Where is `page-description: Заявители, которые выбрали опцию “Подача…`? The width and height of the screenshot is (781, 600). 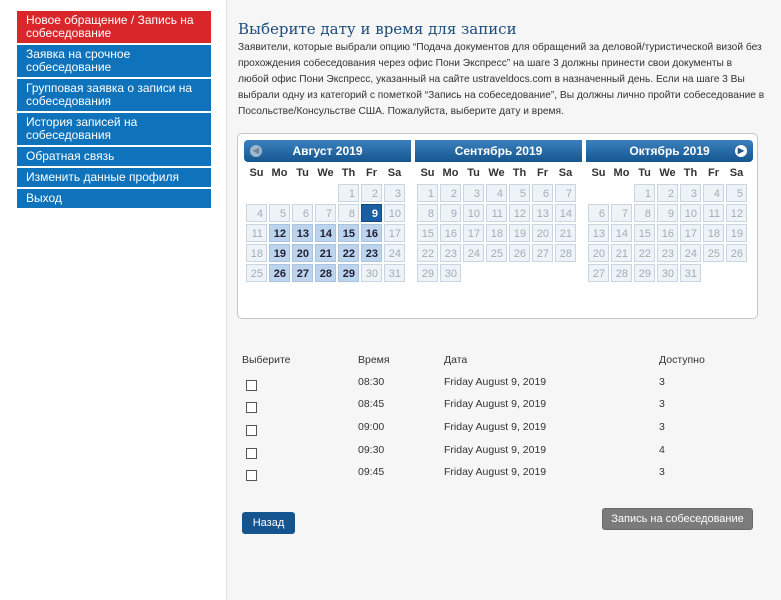 page-description: Заявители, которые выбрали опцию “Подача… is located at coordinates (501, 79).